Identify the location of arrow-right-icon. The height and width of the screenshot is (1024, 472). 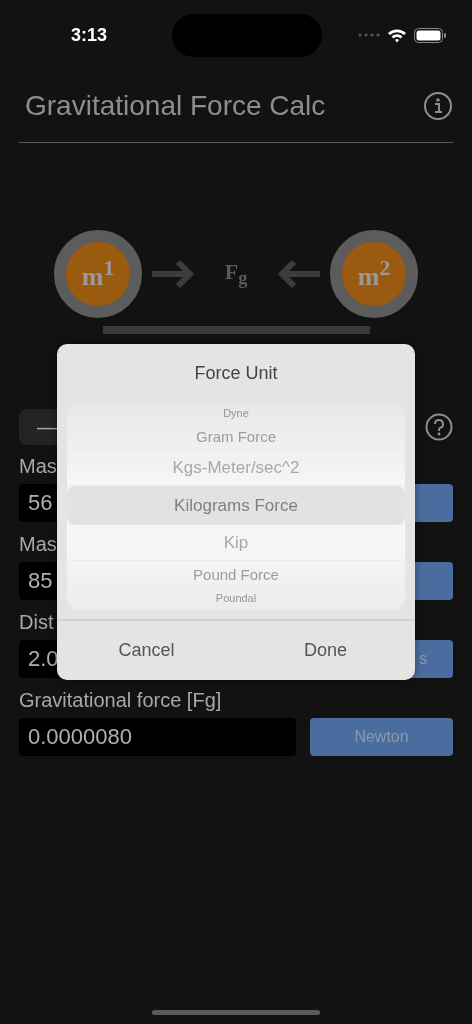
(174, 274).